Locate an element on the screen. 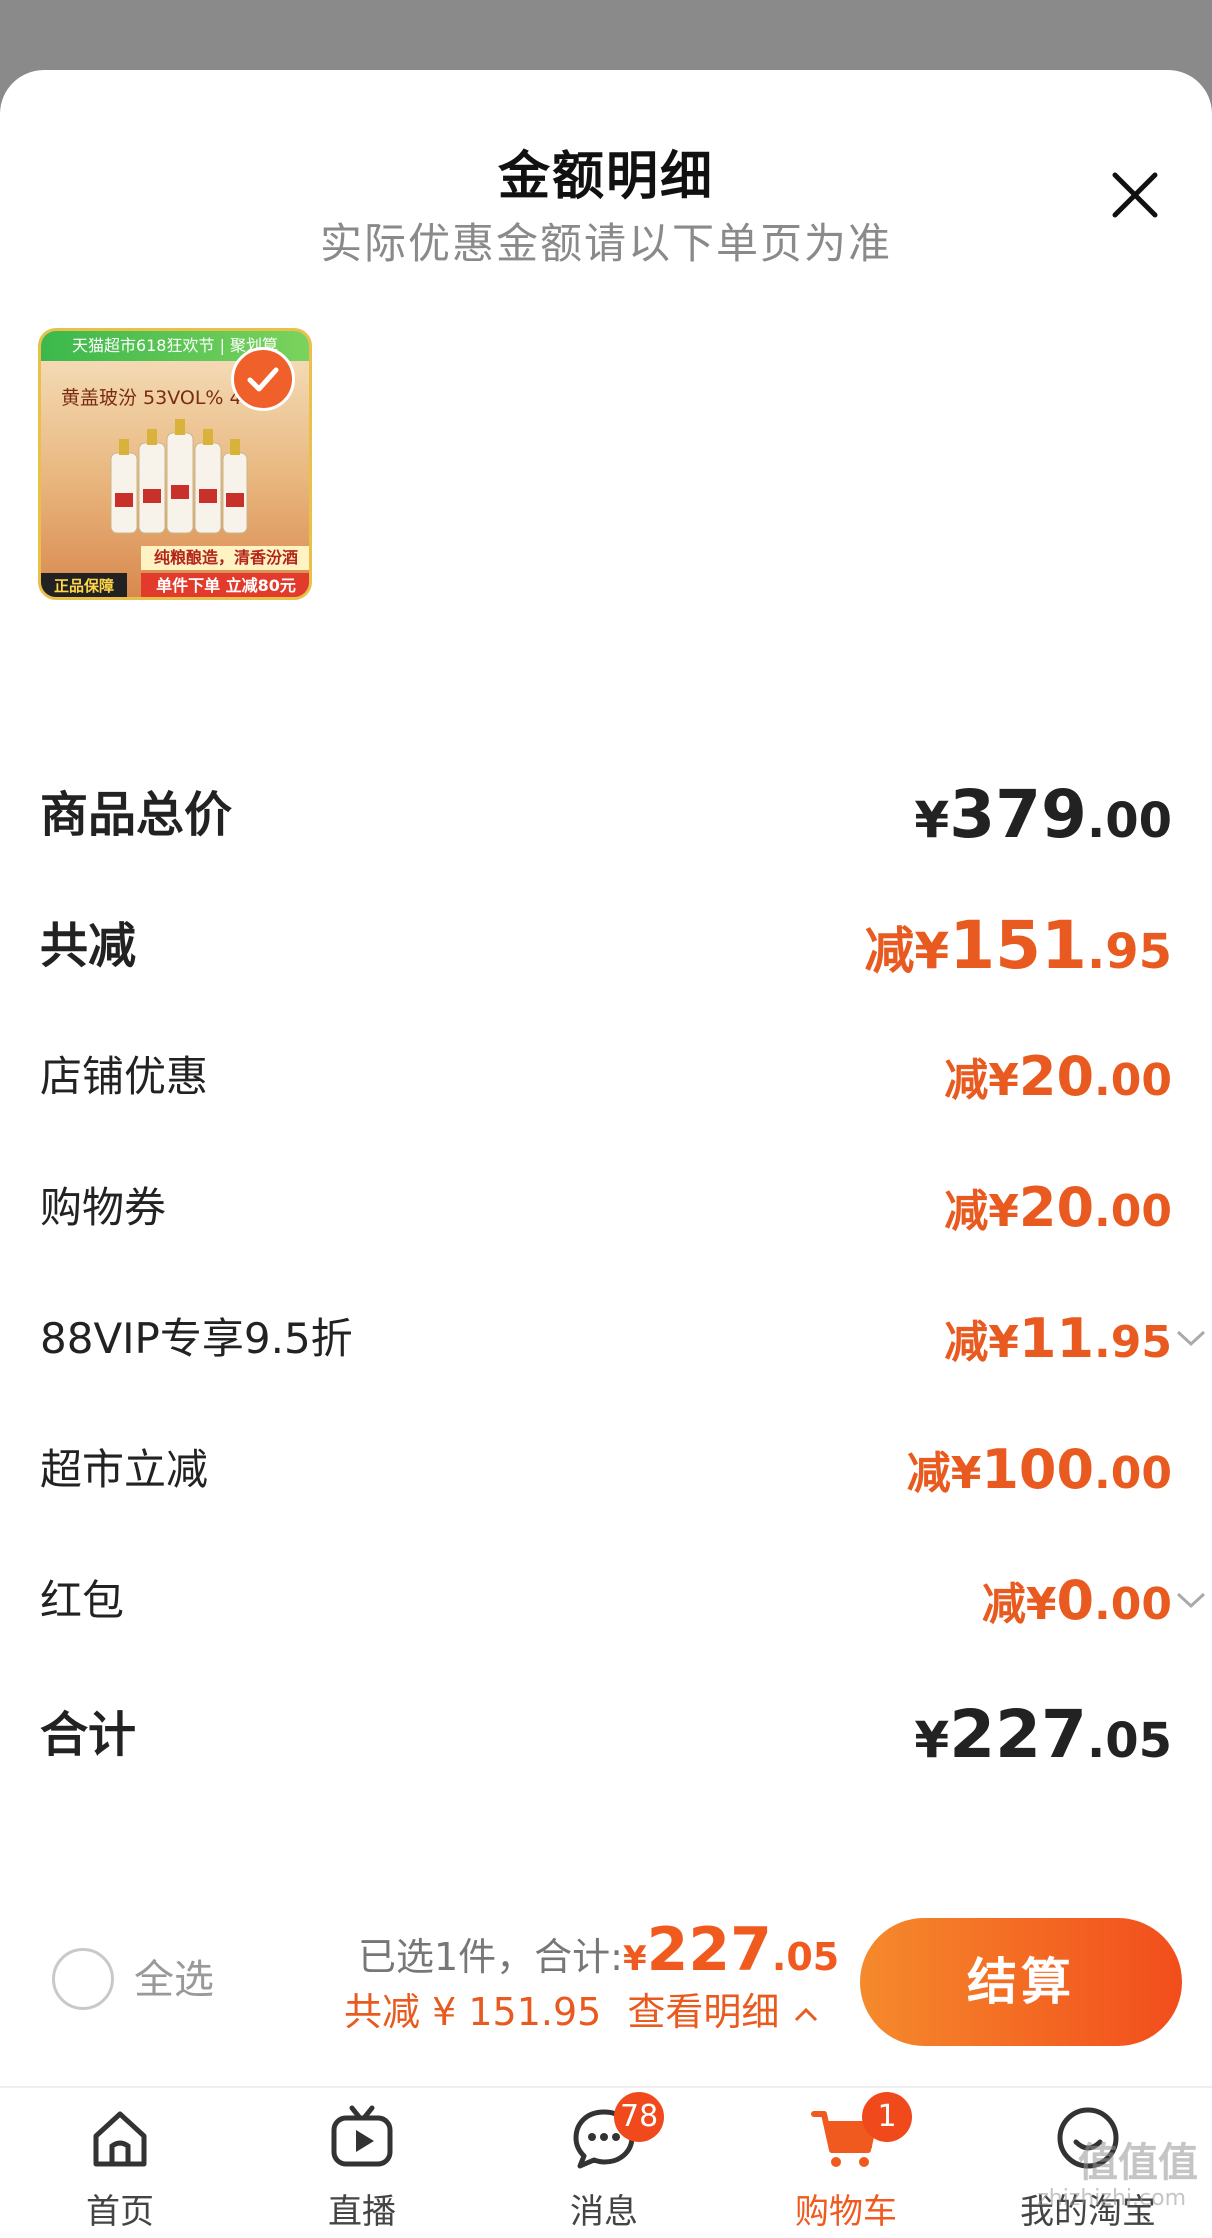  close-button is located at coordinates (1135, 195).